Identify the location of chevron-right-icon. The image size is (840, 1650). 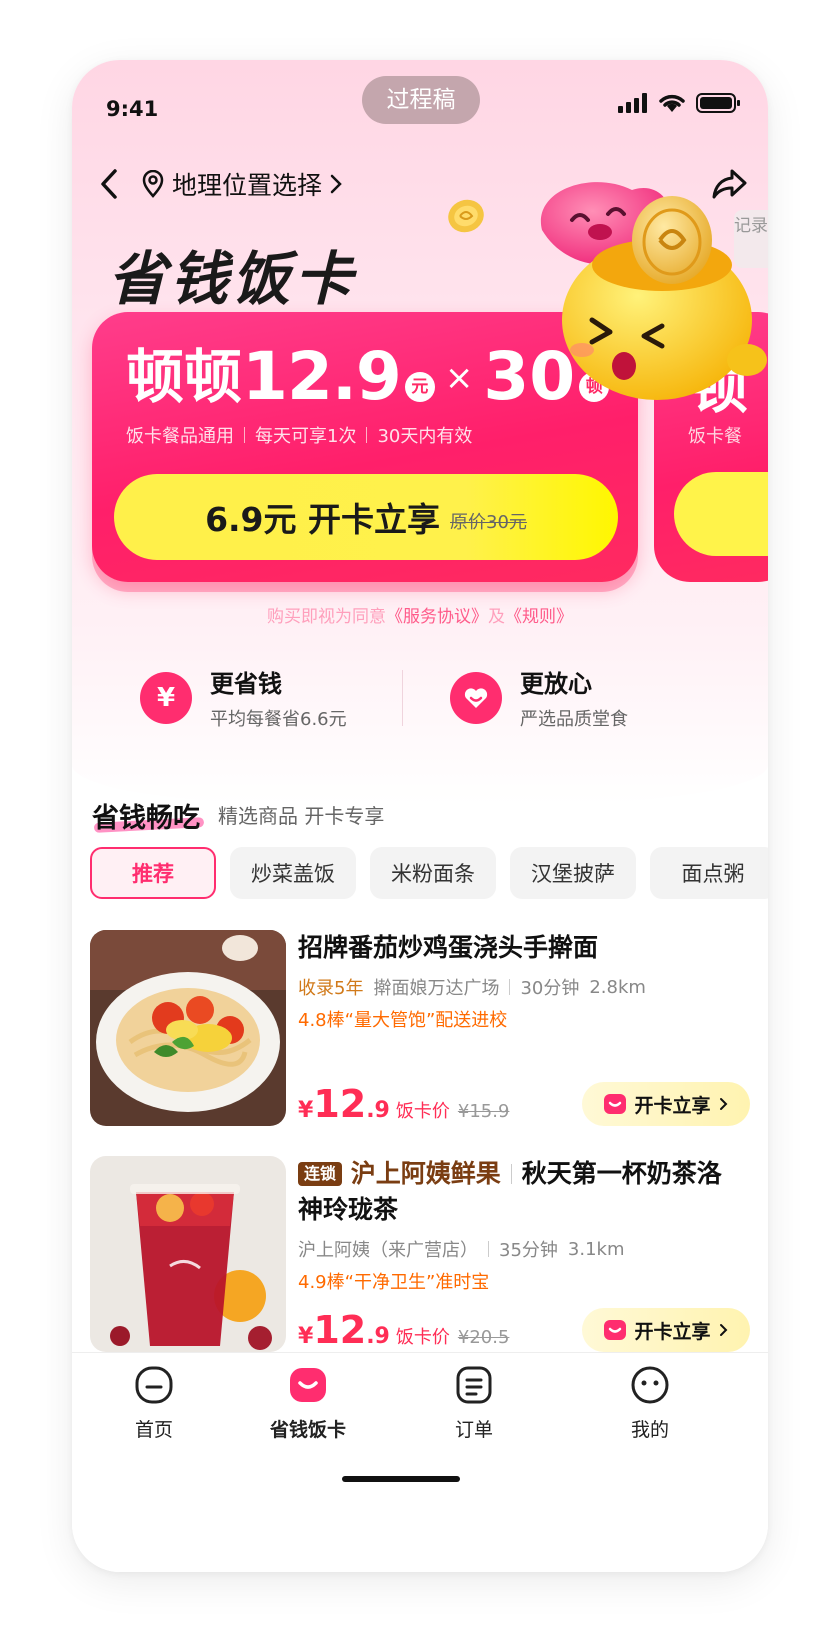
(723, 1330).